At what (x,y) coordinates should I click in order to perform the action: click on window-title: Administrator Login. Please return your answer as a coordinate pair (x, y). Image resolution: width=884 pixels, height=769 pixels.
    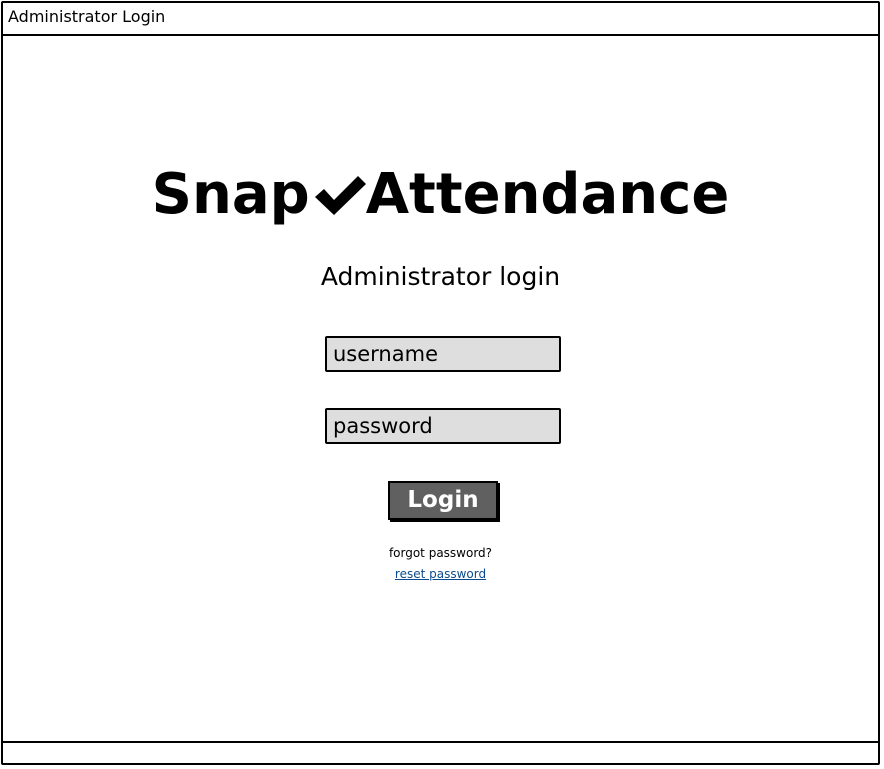
    Looking at the image, I should click on (87, 16).